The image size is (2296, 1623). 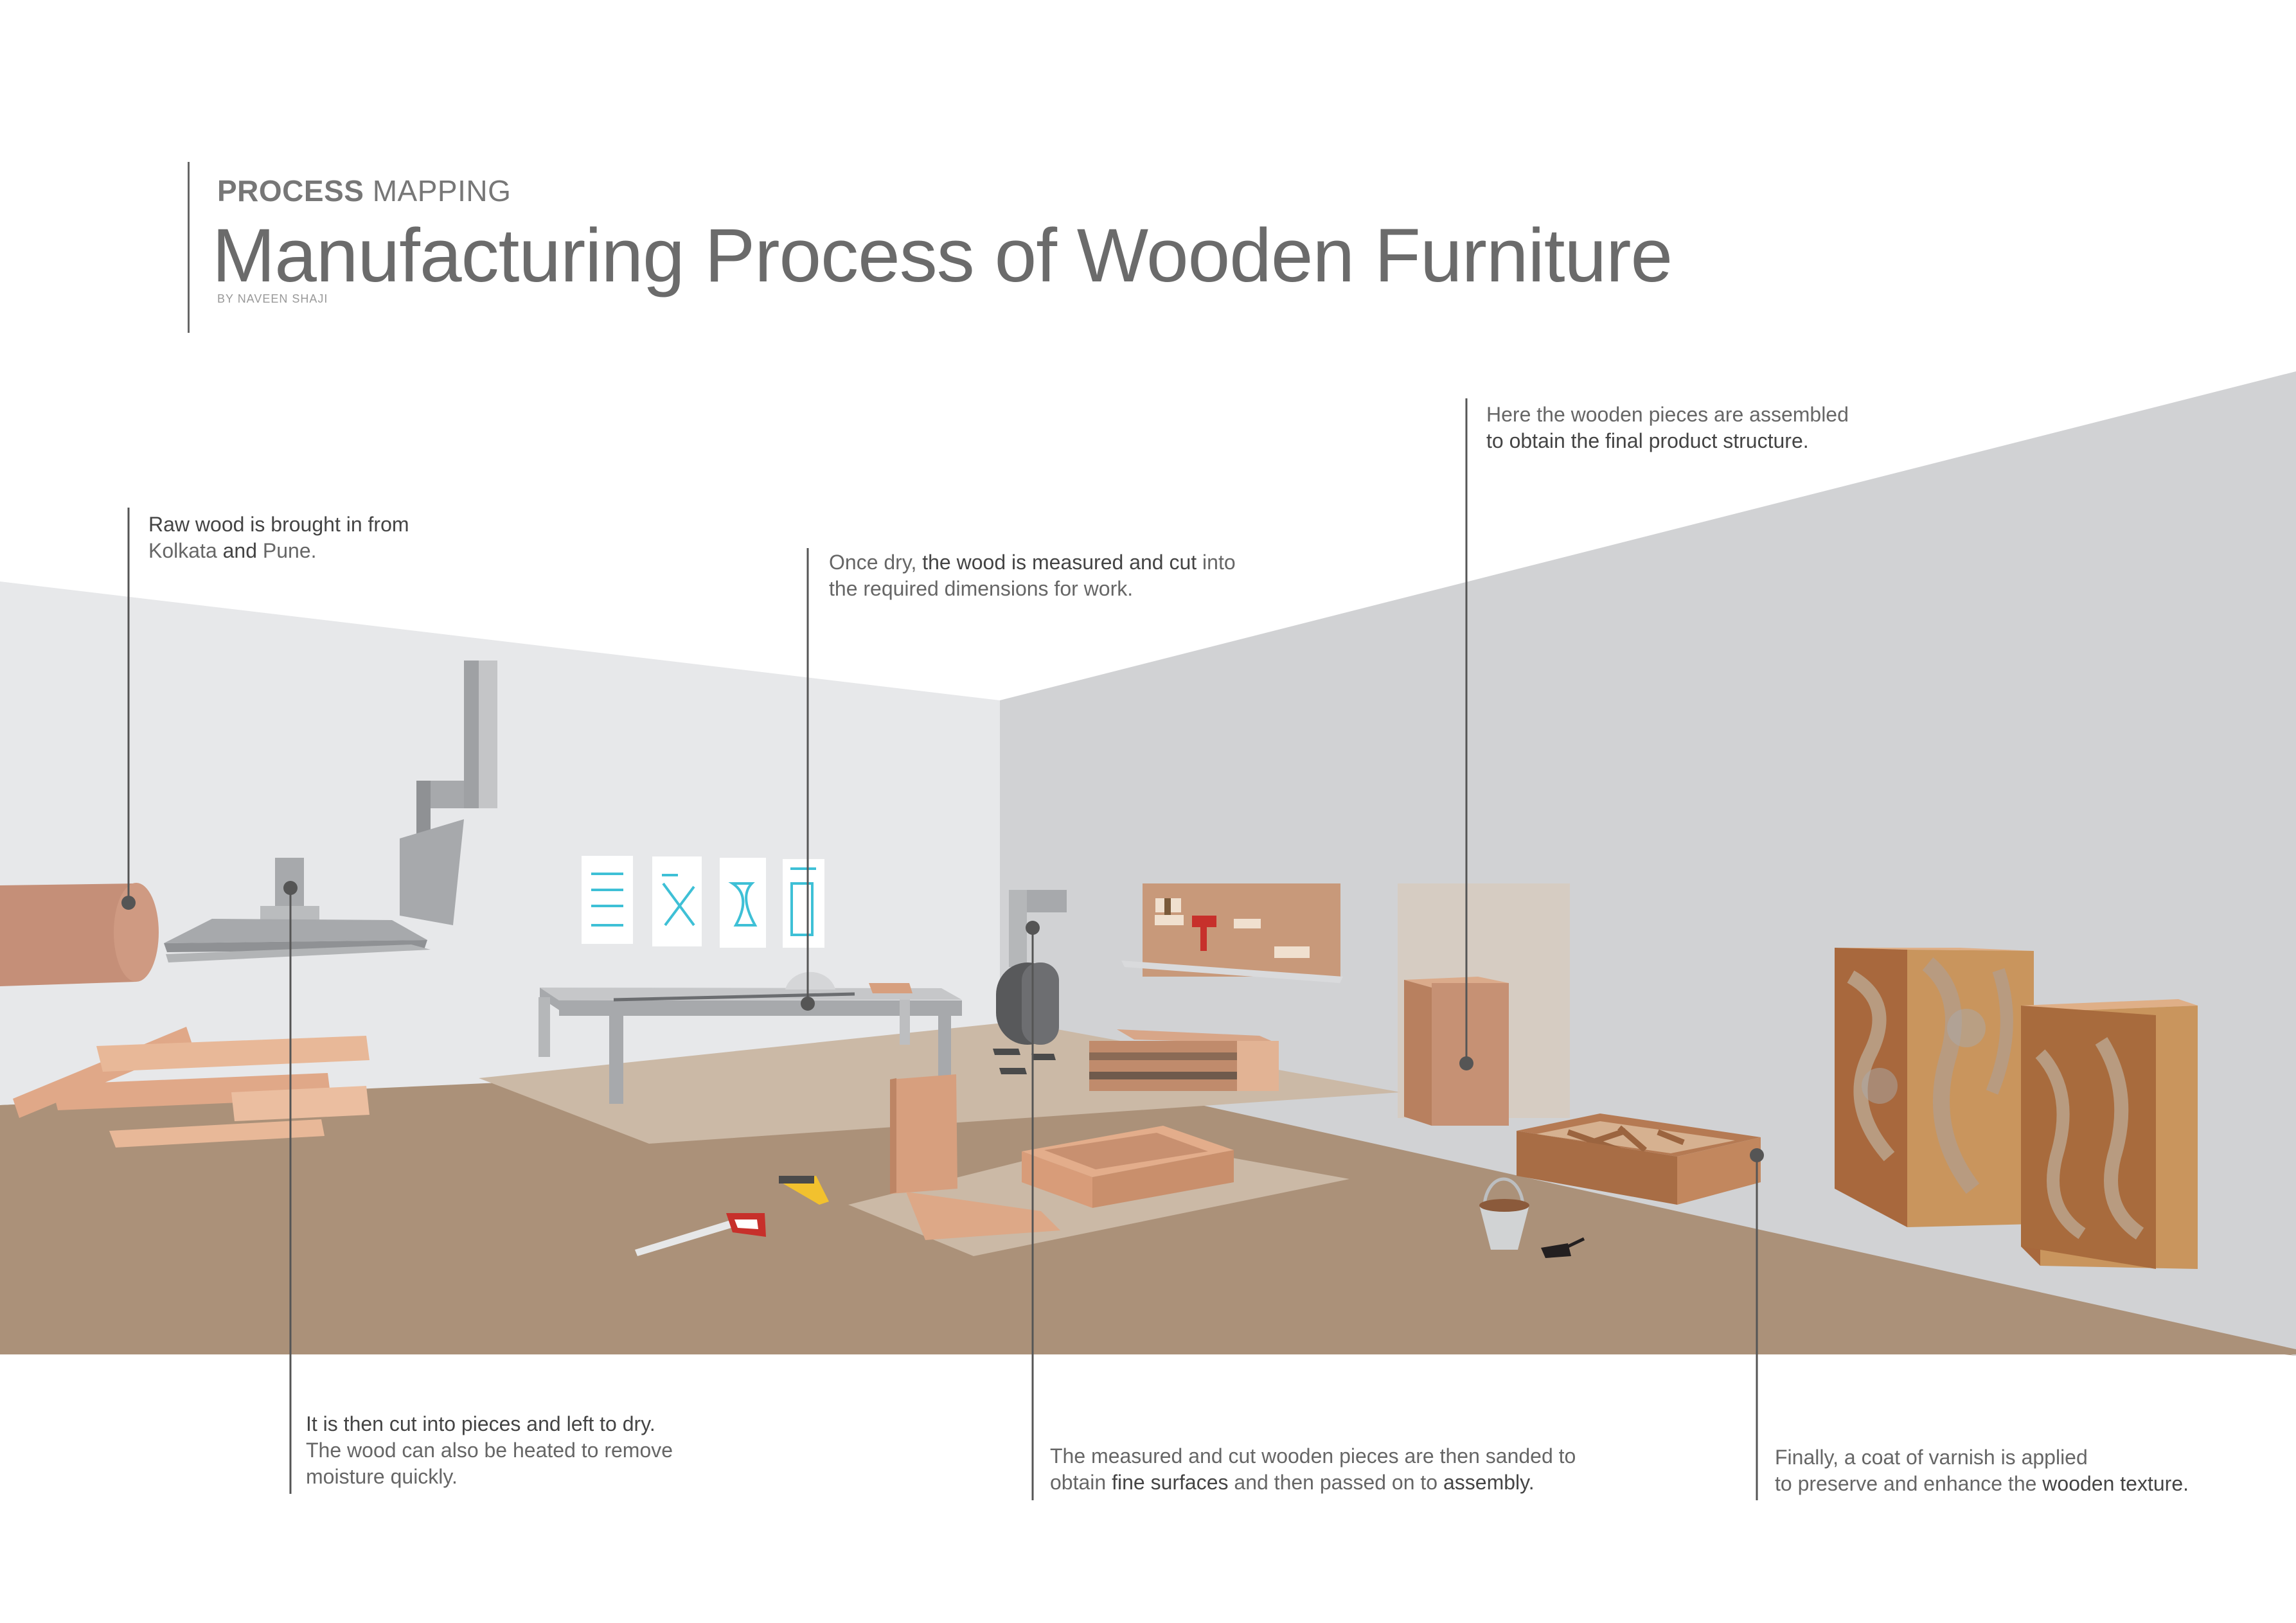 I want to click on note-line: The wood can also be heated to remove, so click(x=490, y=1450).